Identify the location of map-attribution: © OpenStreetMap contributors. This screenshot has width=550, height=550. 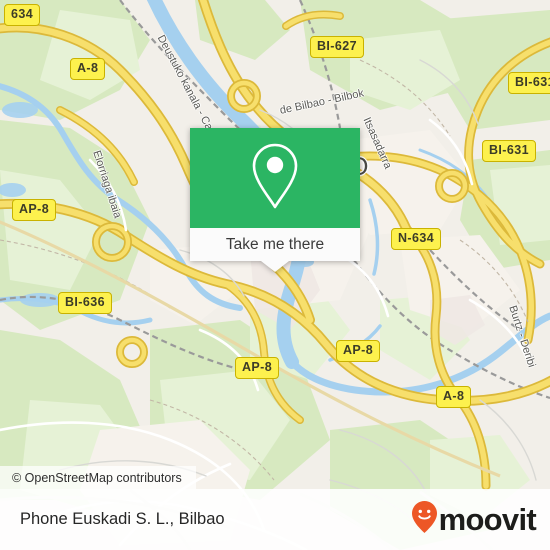
(98, 477).